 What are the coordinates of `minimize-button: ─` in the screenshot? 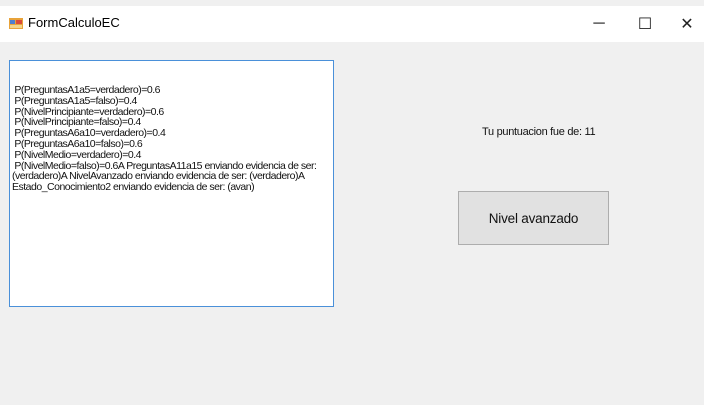 It's located at (599, 24).